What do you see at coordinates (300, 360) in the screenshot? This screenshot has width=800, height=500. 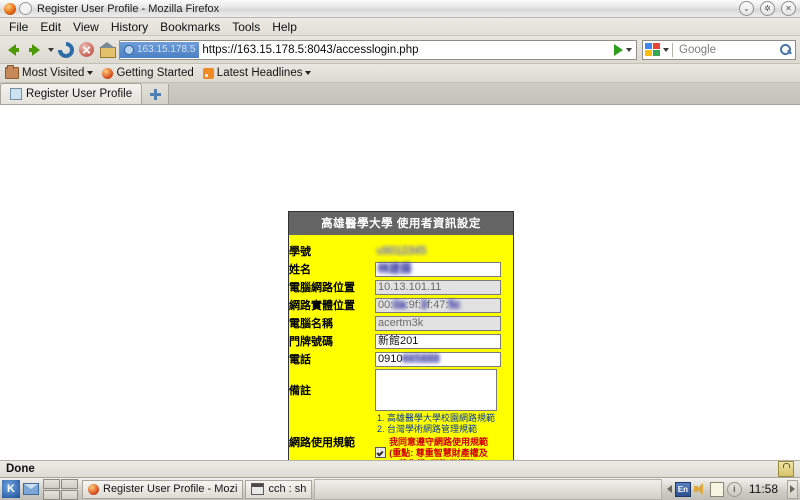 I see `field-label-phone: 電話` at bounding box center [300, 360].